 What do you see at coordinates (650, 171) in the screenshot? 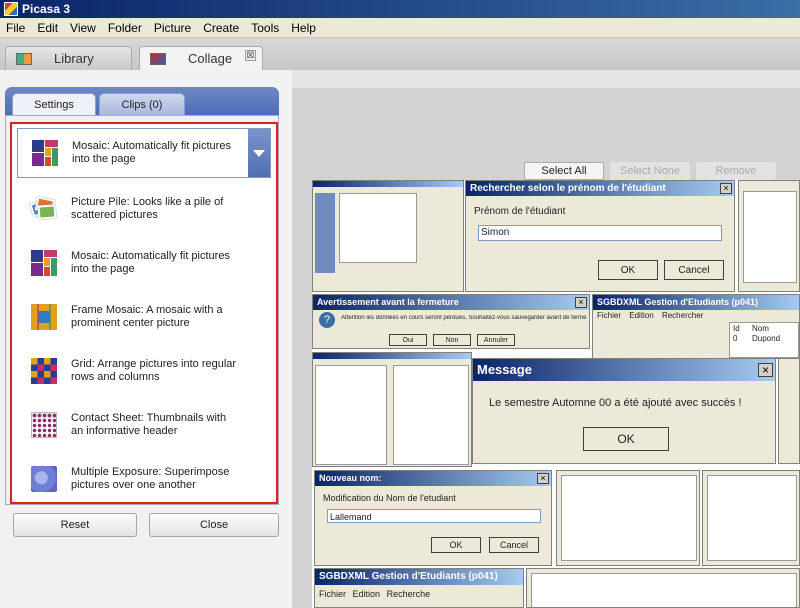
I see `select-none-button: Select None` at bounding box center [650, 171].